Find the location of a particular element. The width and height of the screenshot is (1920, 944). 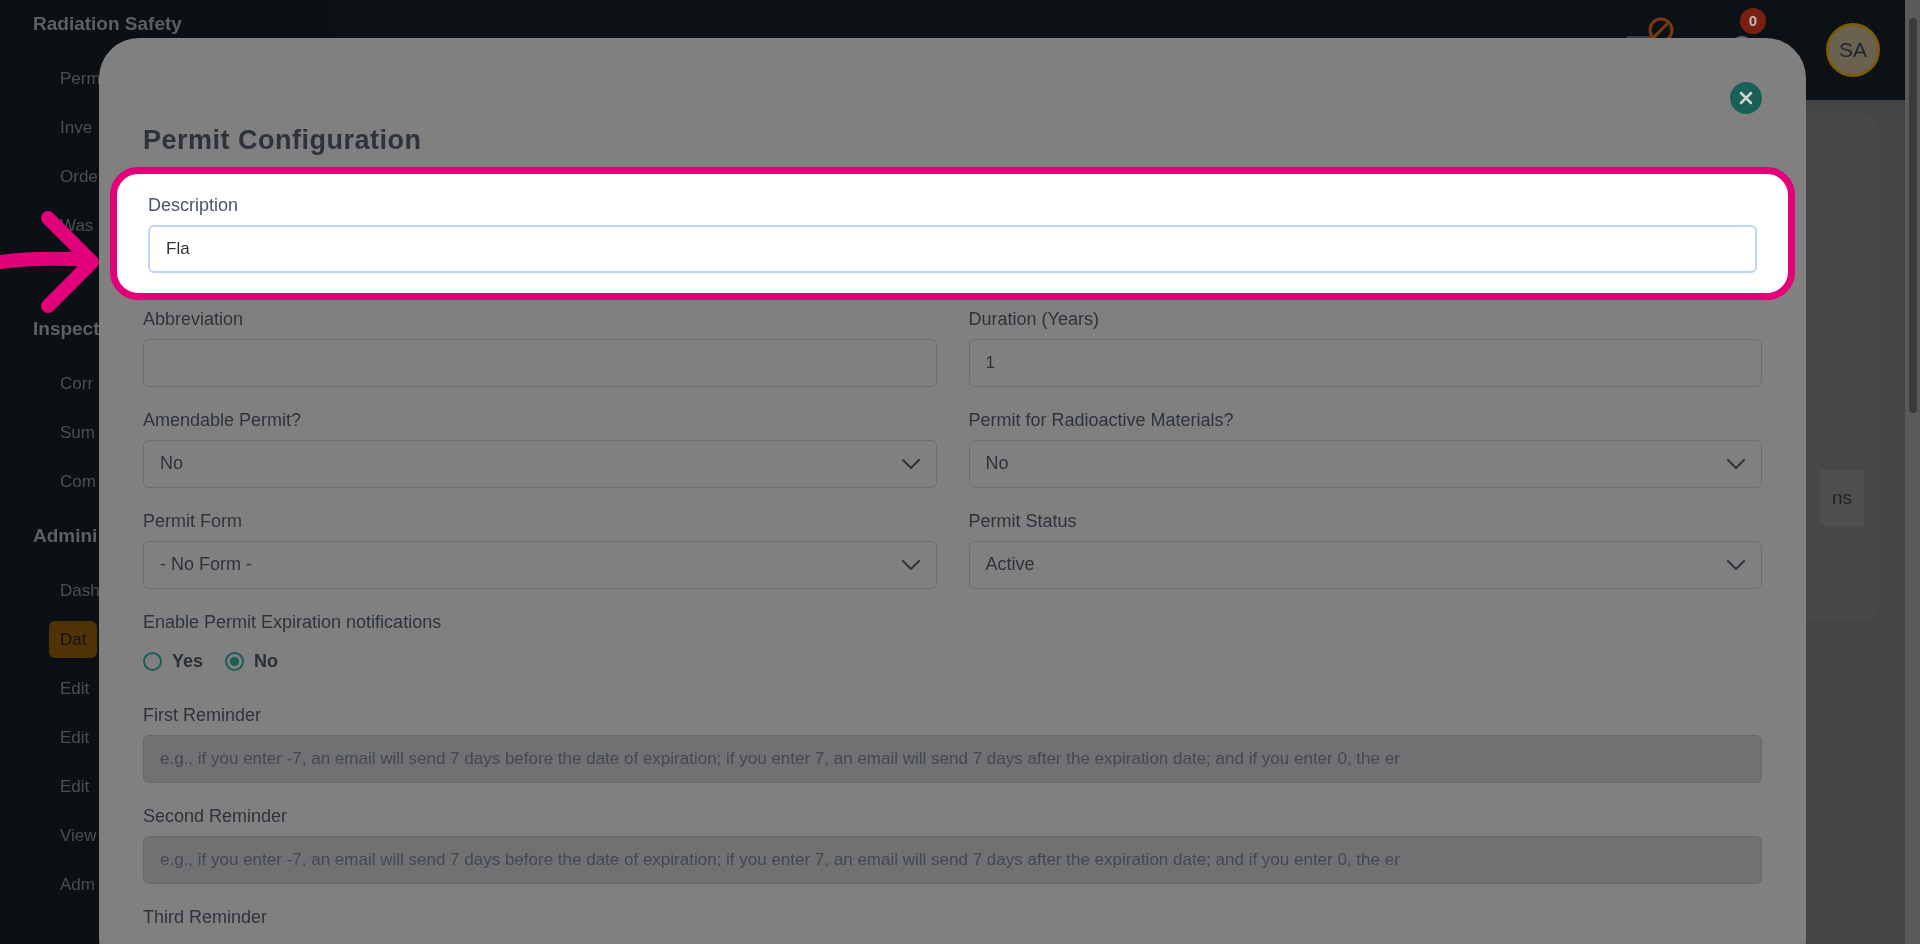

field-label: Permit for Radioactive Materials? is located at coordinates (1101, 420).